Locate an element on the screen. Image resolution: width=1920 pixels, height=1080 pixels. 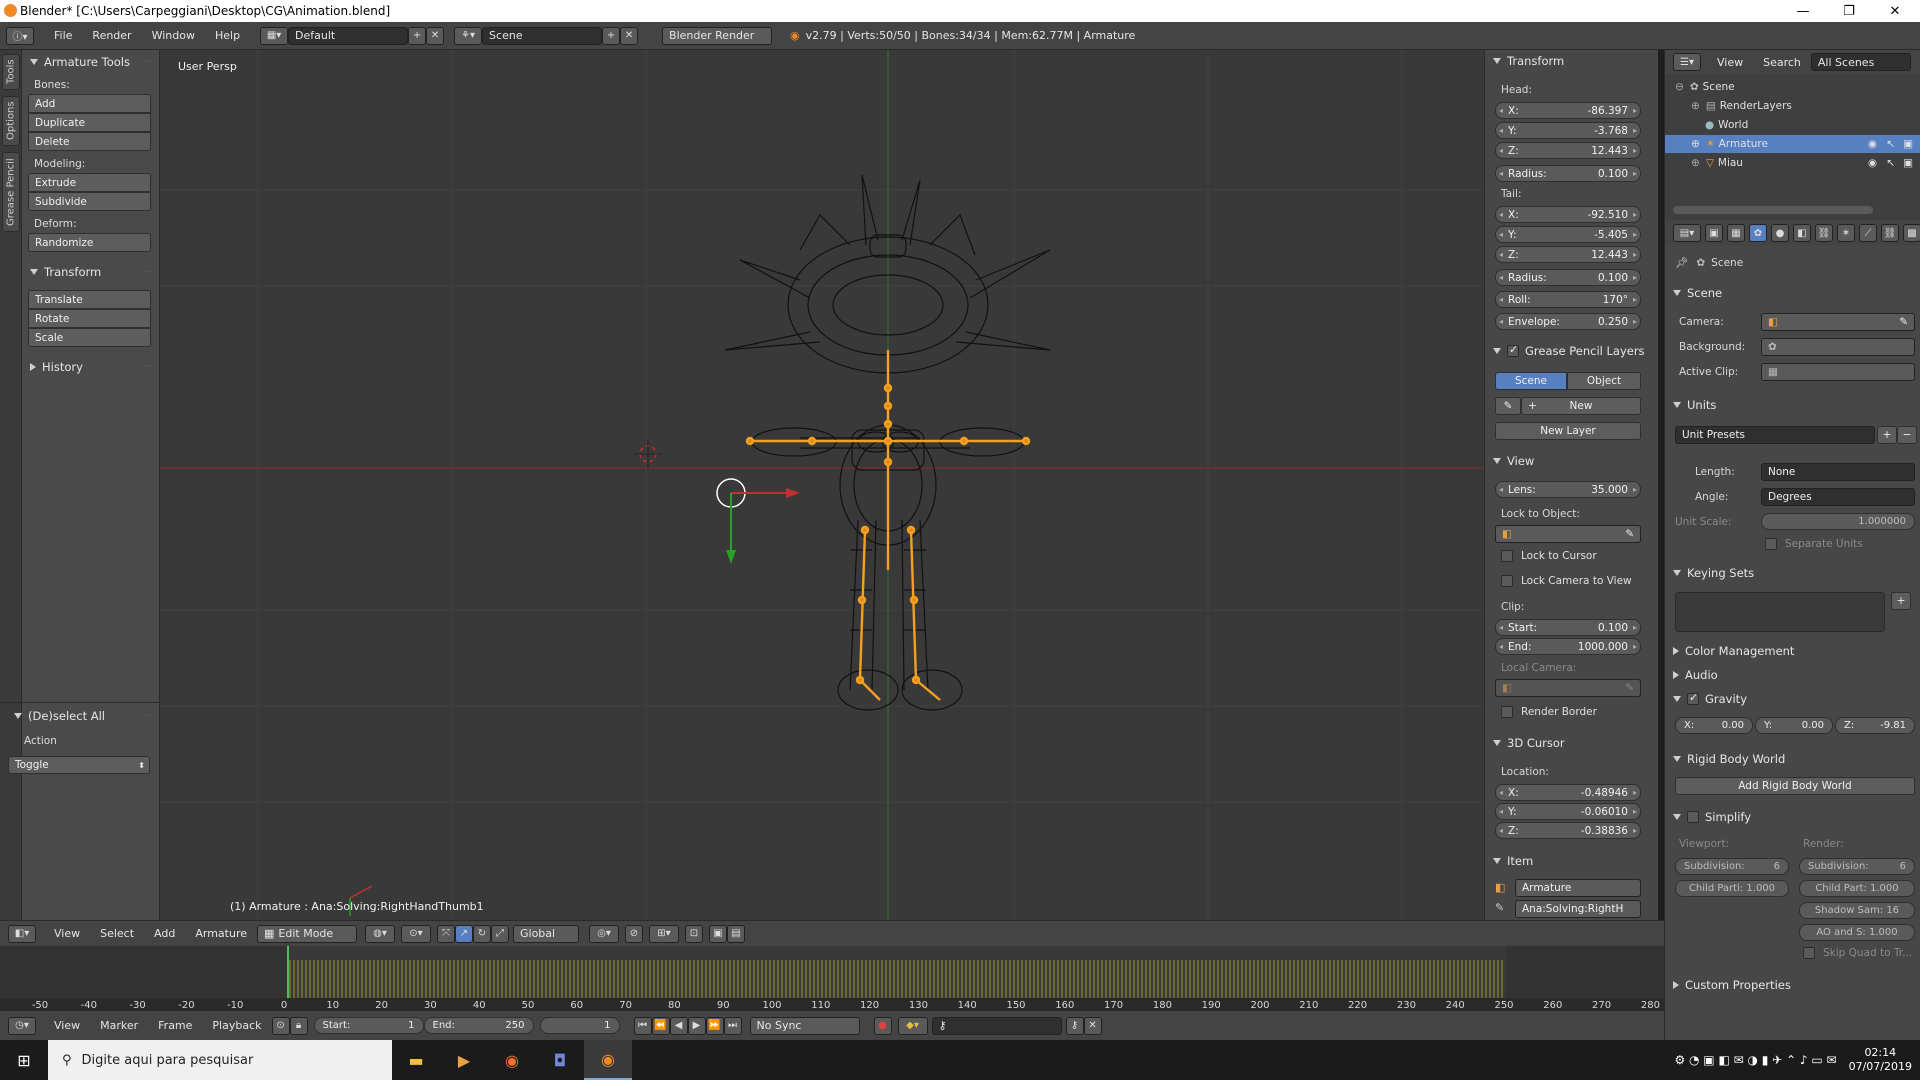
close-button: ✕ is located at coordinates (1895, 11).